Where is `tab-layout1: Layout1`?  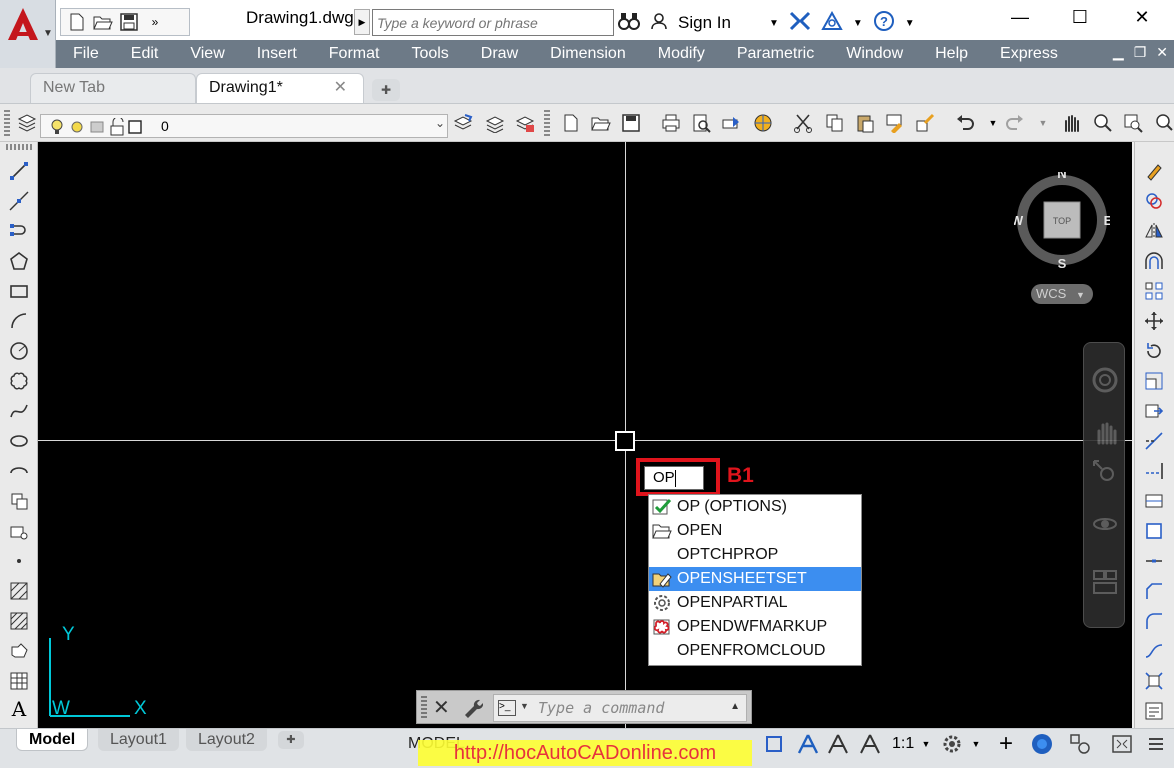
tab-layout1: Layout1 is located at coordinates (138, 740).